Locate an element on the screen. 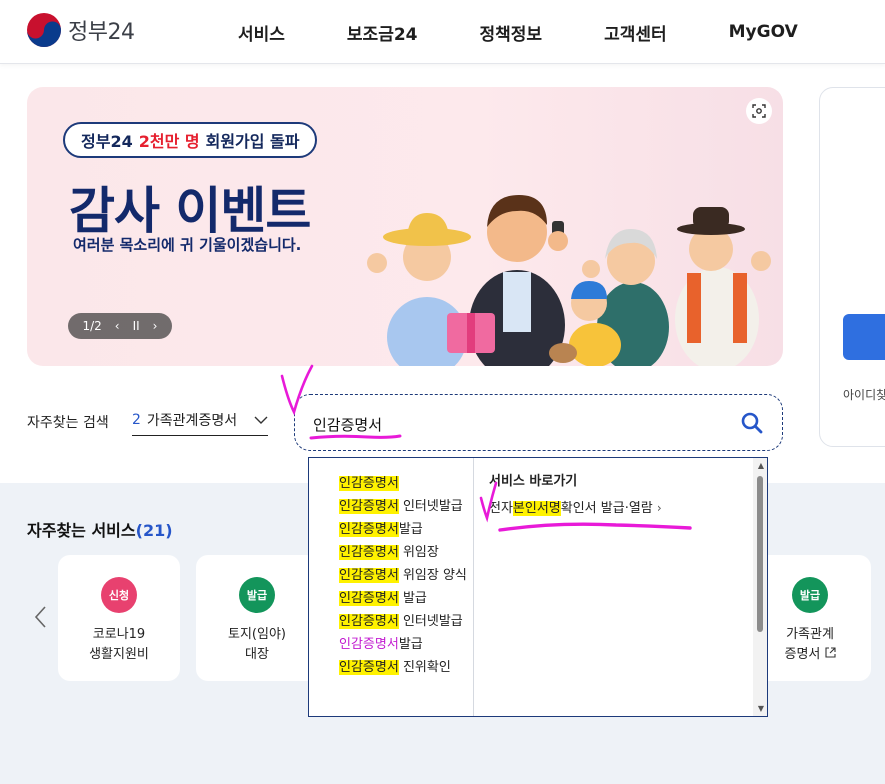 This screenshot has height=784, width=885. shortcut-link: 전자본인서명확인서 발급·열람 › is located at coordinates (575, 506).